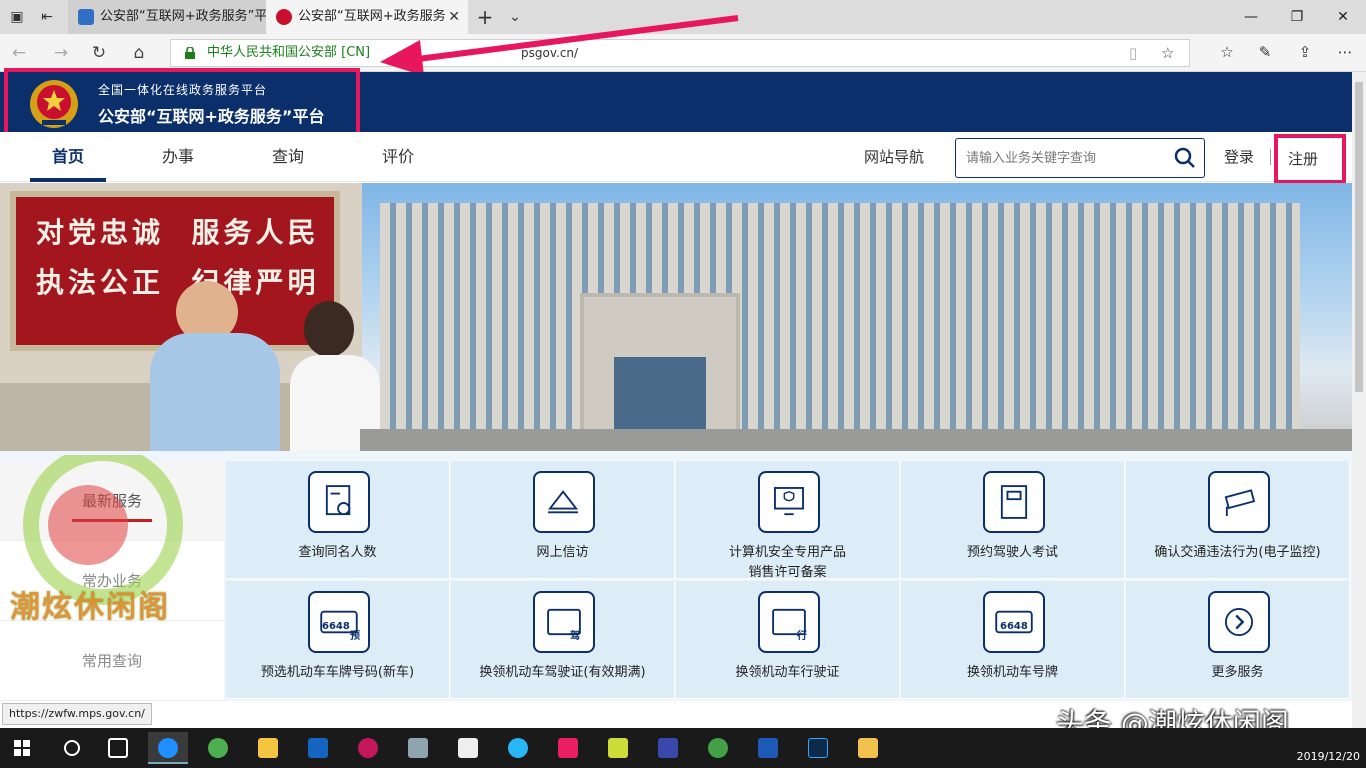  I want to click on service-traffic-violation: 确认交通违法行为(电子监控), so click(1238, 520).